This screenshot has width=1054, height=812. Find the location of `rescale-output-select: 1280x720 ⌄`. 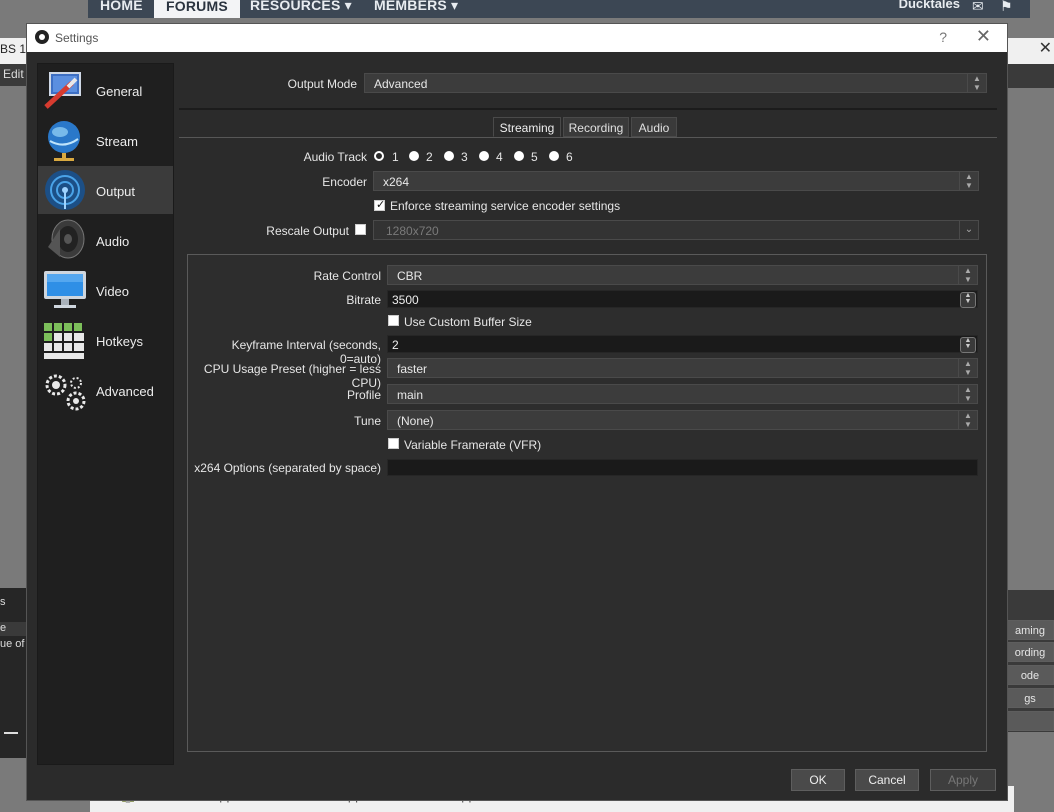

rescale-output-select: 1280x720 ⌄ is located at coordinates (676, 230).